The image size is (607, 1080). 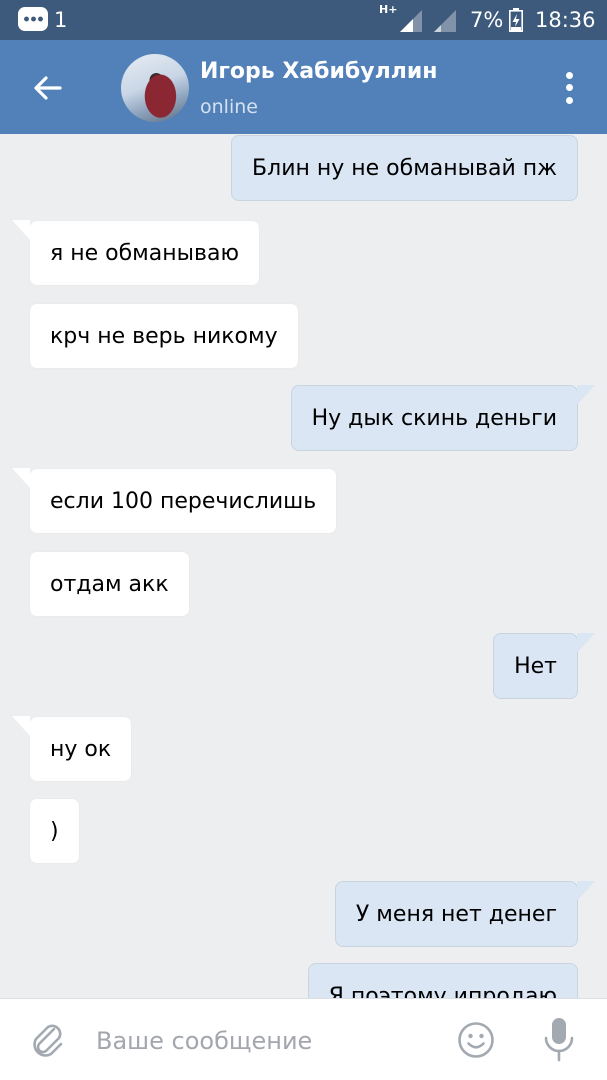 I want to click on message-outgoing: Нет, so click(x=544, y=666).